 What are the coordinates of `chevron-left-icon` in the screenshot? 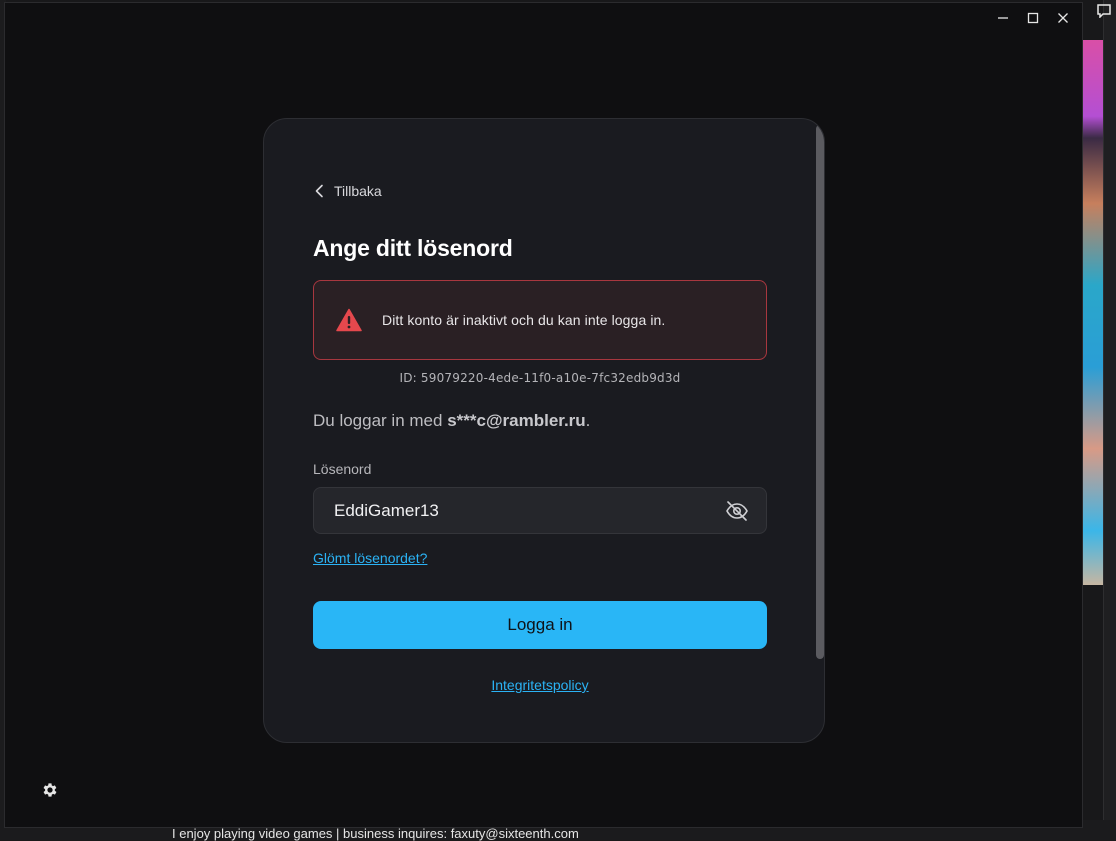 It's located at (319, 191).